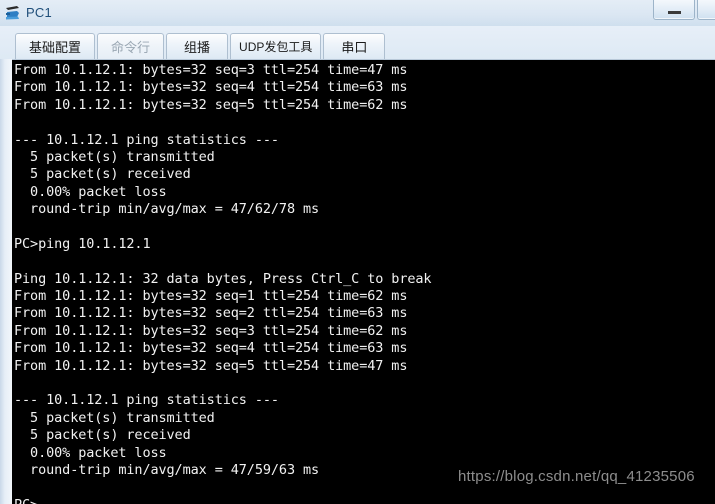  I want to click on tab-command-line-label: 命令行, so click(131, 47).